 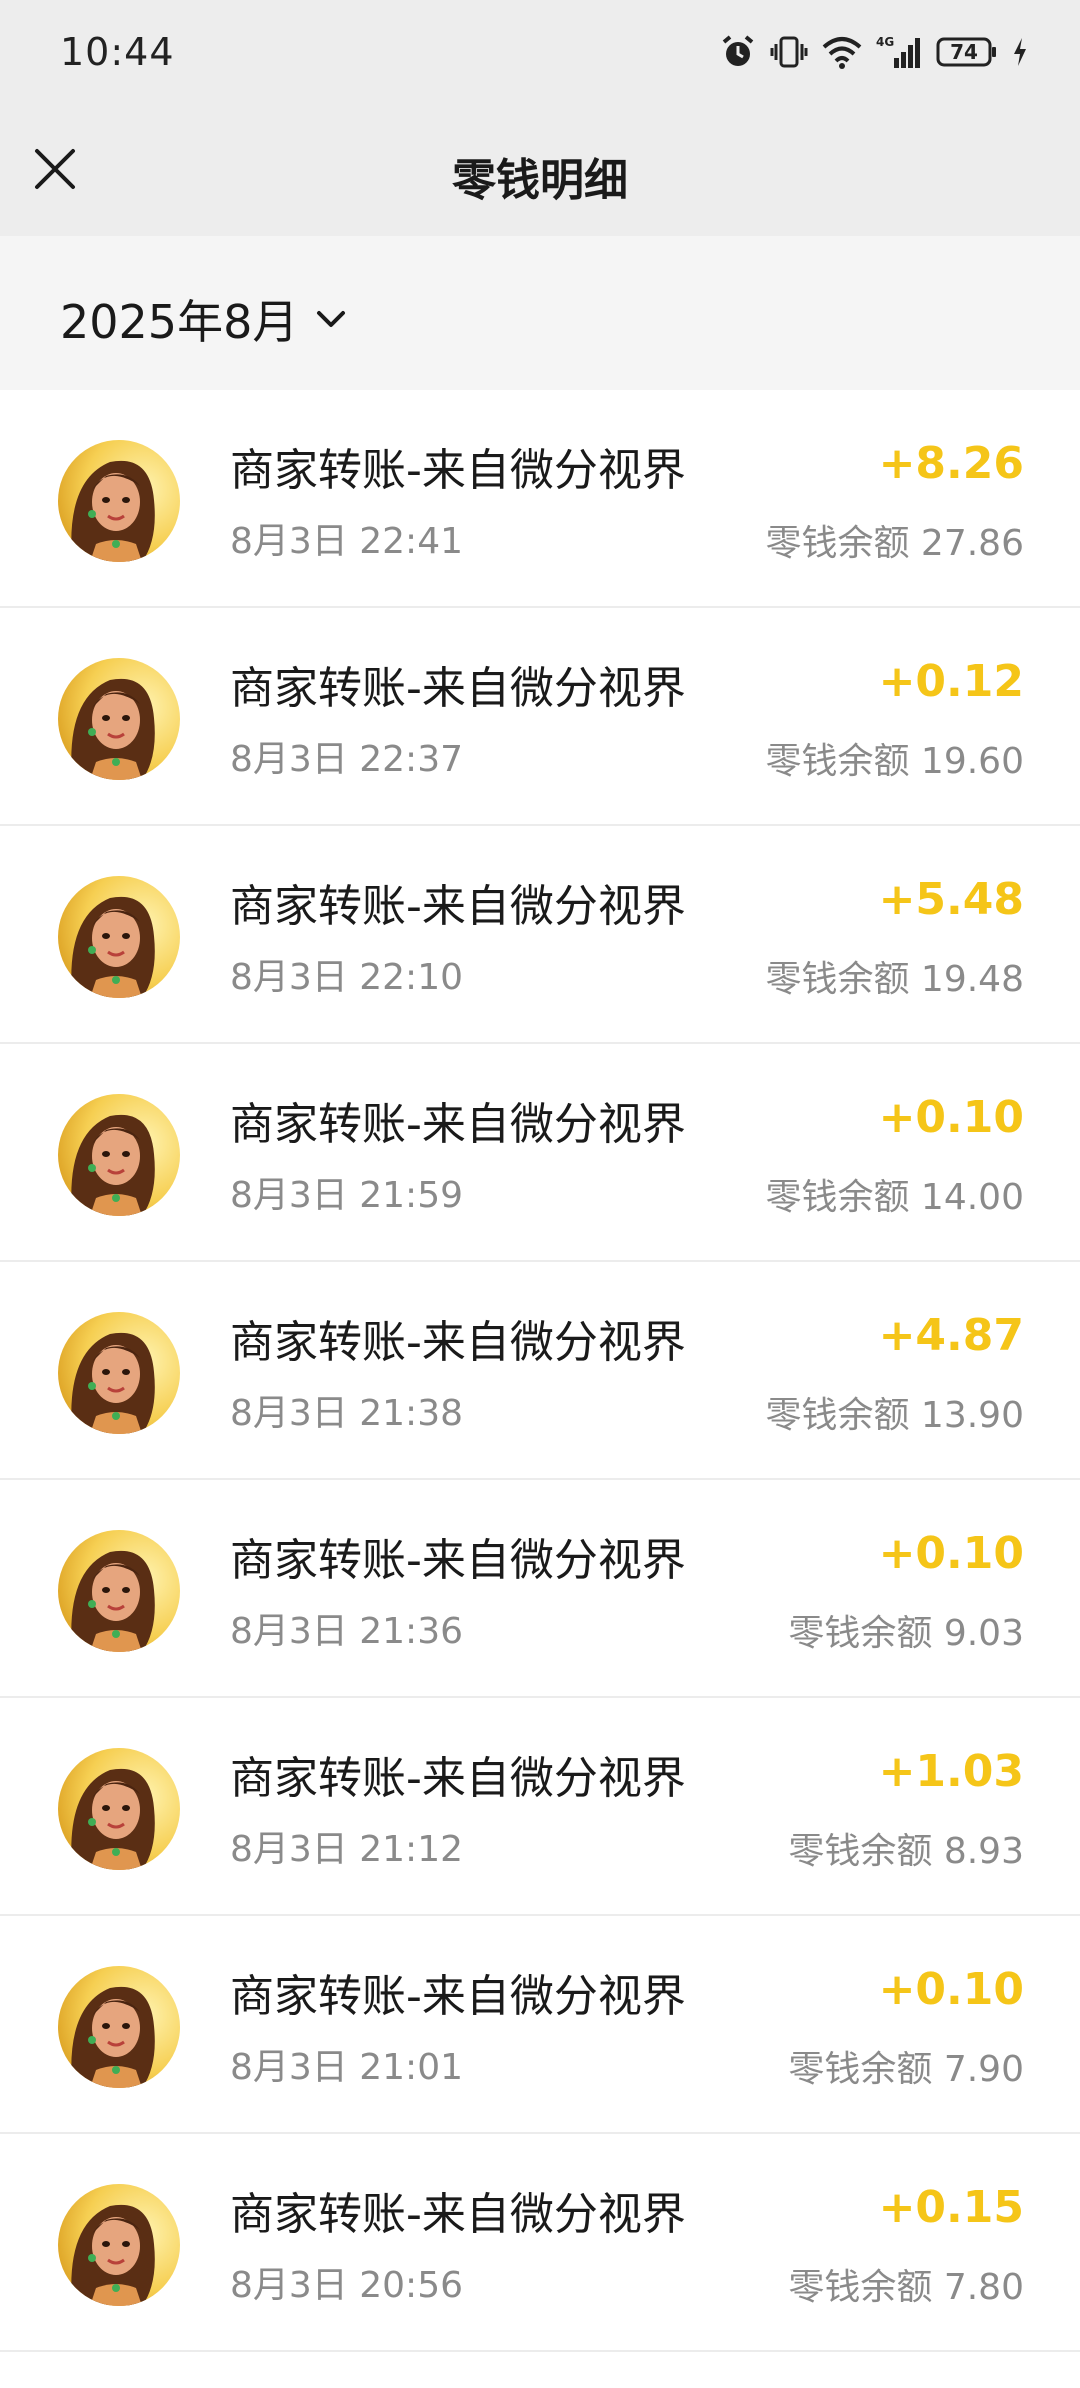 What do you see at coordinates (346, 2285) in the screenshot?
I see `transaction-time: 8月3日 20:56` at bounding box center [346, 2285].